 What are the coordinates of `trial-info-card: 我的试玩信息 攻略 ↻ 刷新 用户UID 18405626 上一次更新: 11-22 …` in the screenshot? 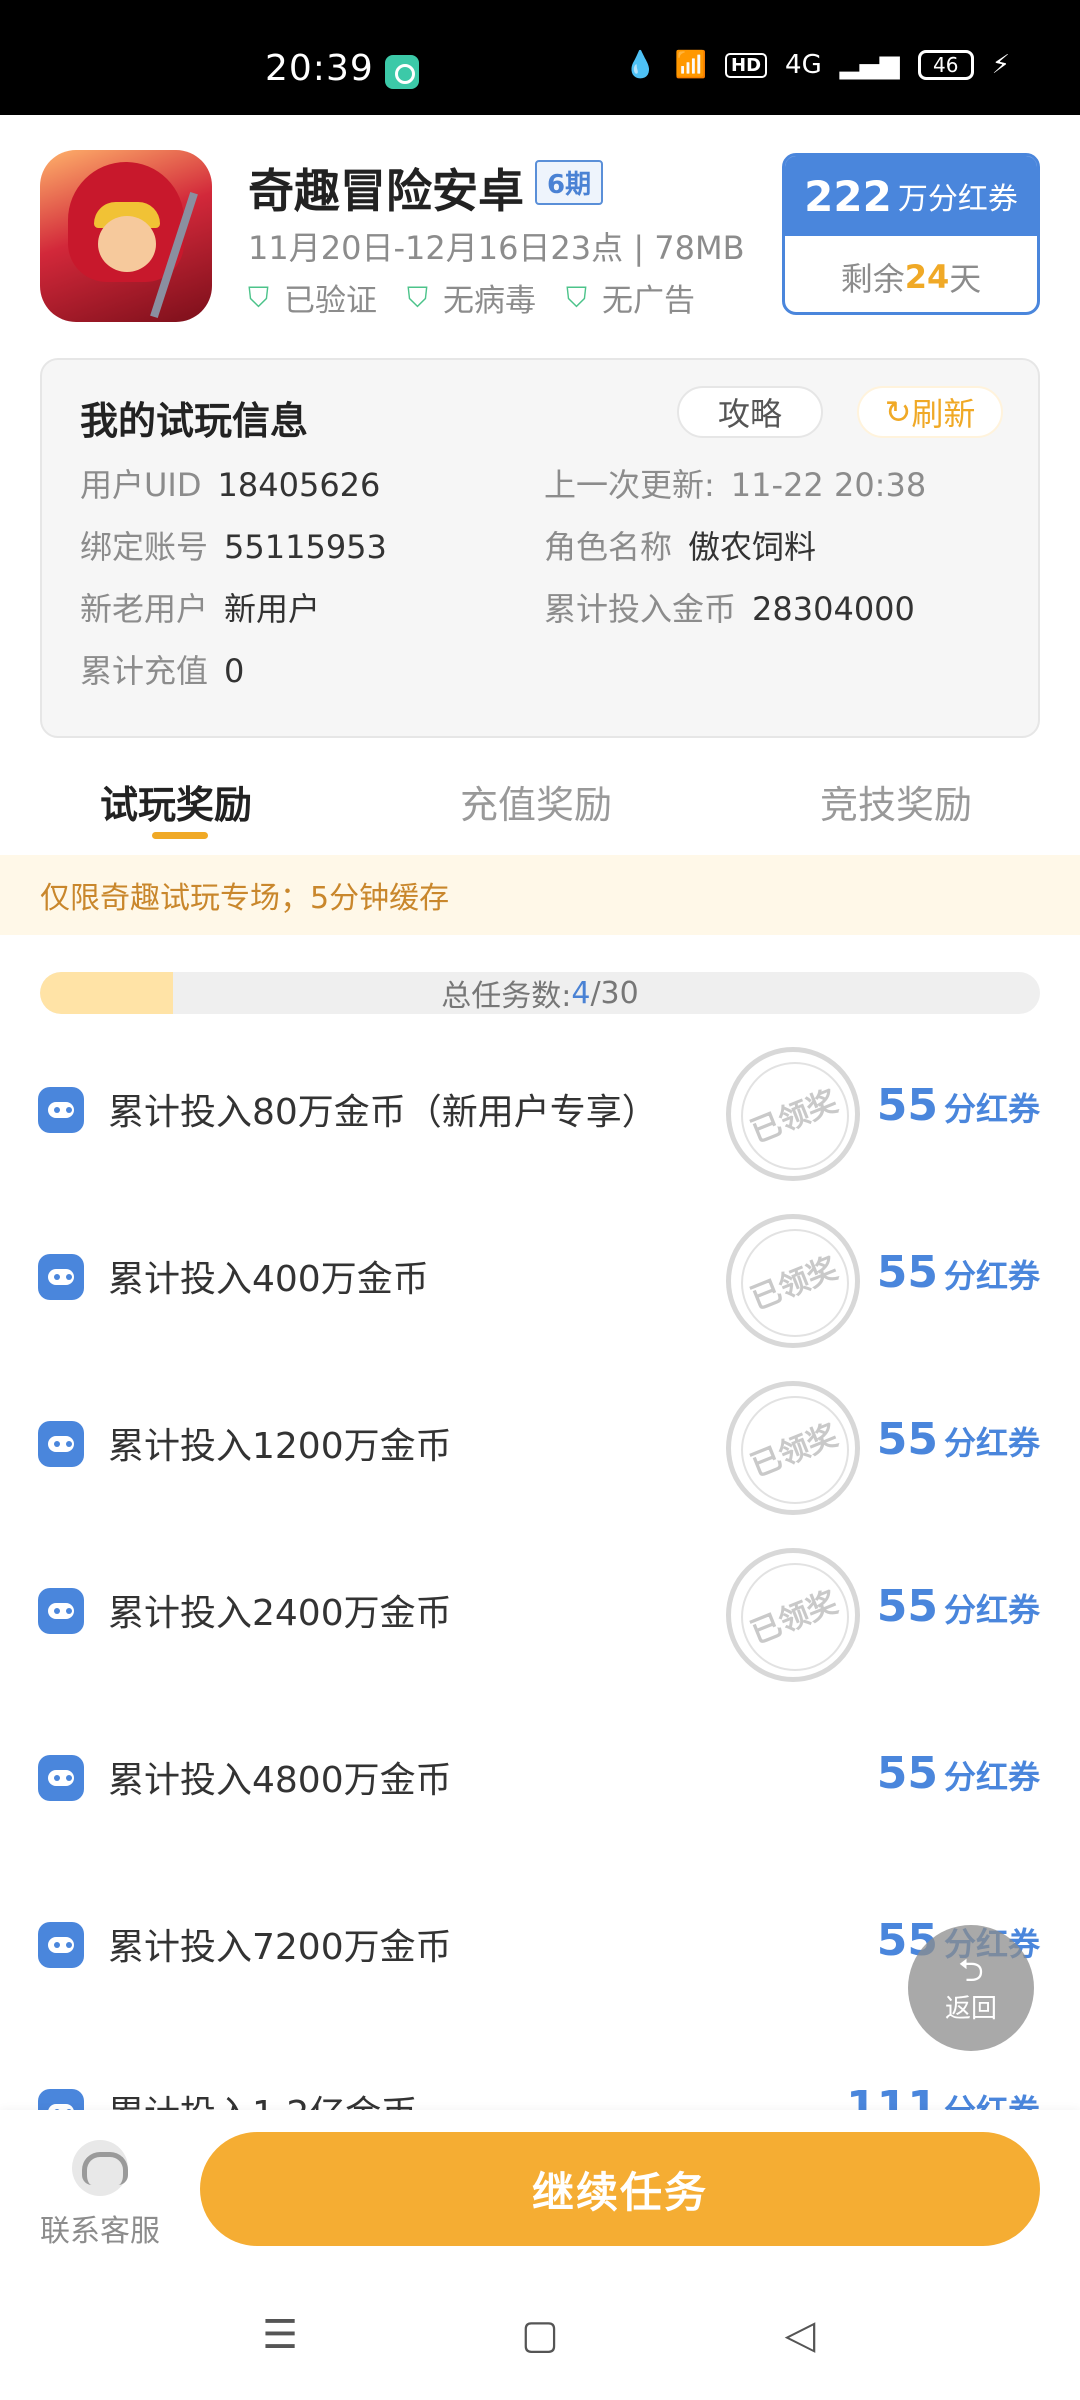 It's located at (540, 548).